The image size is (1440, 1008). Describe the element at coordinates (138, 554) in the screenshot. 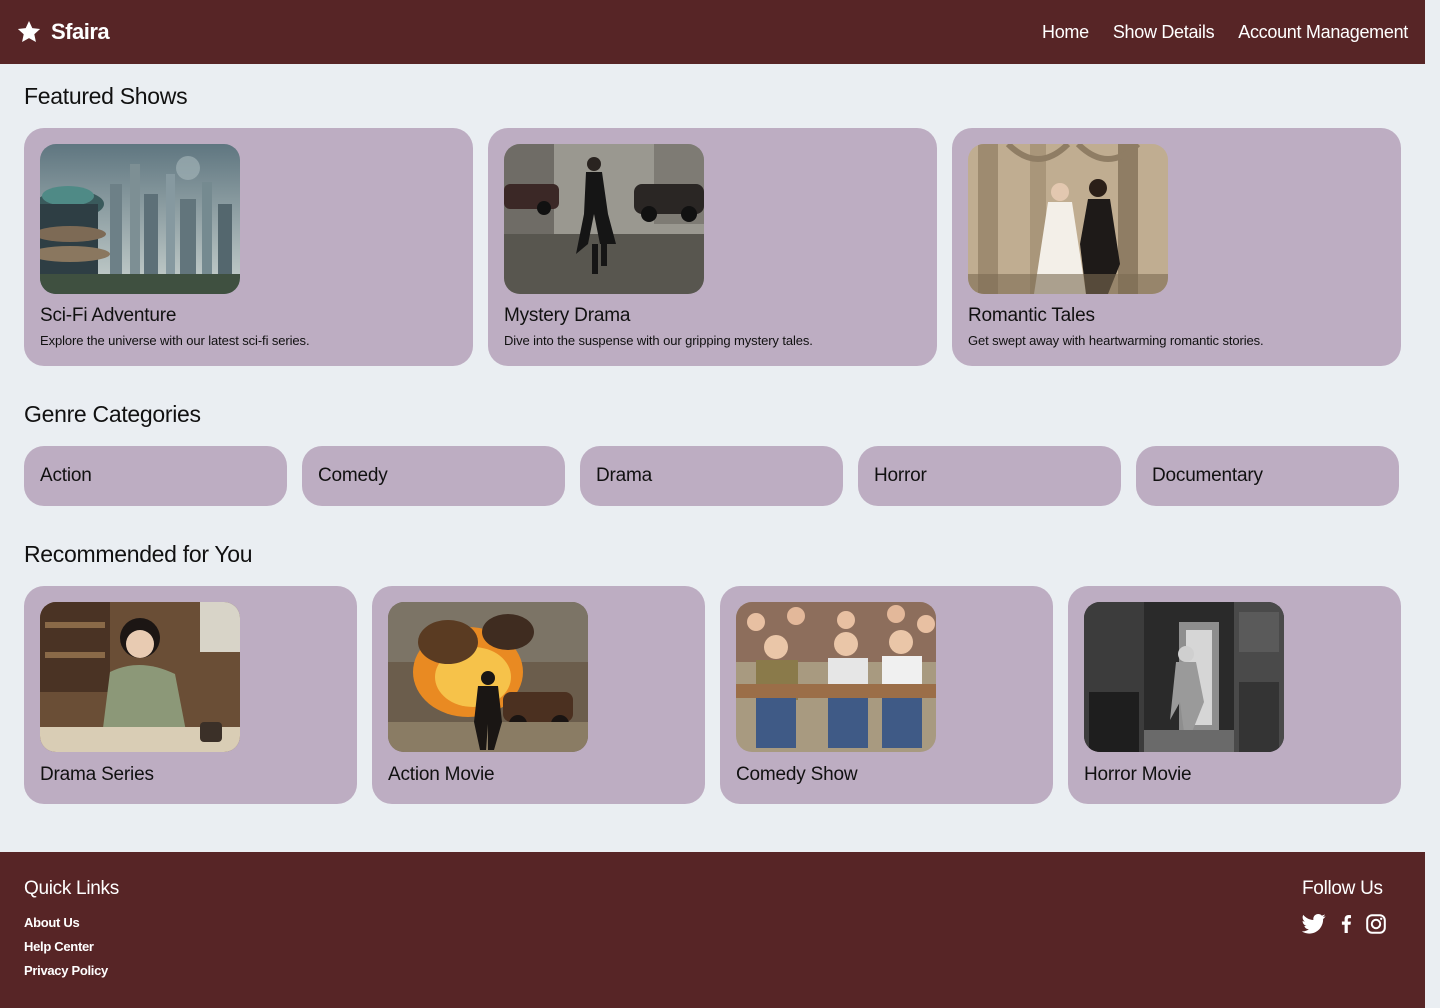

I see `recommended-heading: Recommended for You` at that location.